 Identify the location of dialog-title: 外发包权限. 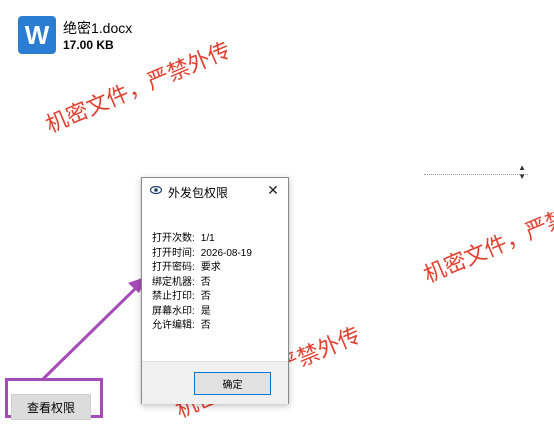
(198, 193).